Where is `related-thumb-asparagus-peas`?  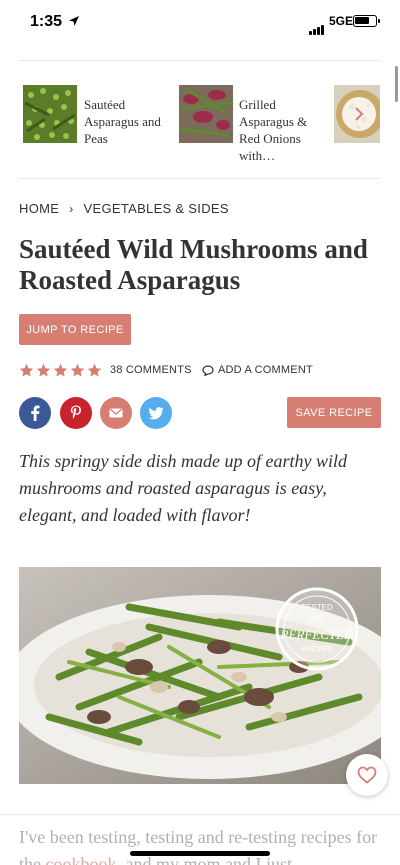
related-thumb-asparagus-peas is located at coordinates (50, 114).